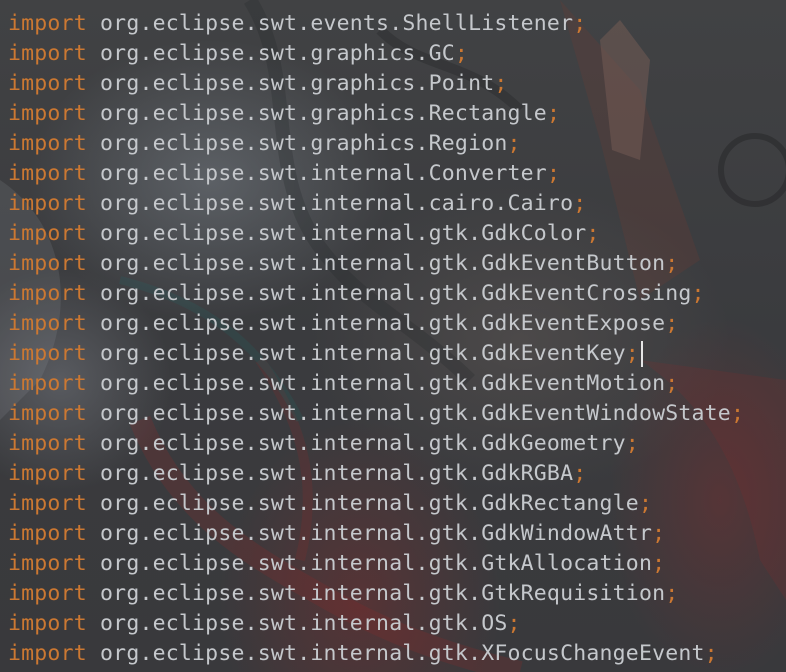  What do you see at coordinates (363, 443) in the screenshot?
I see `import-path: org.eclipse.swt.internal.gtk.GdkGeometry` at bounding box center [363, 443].